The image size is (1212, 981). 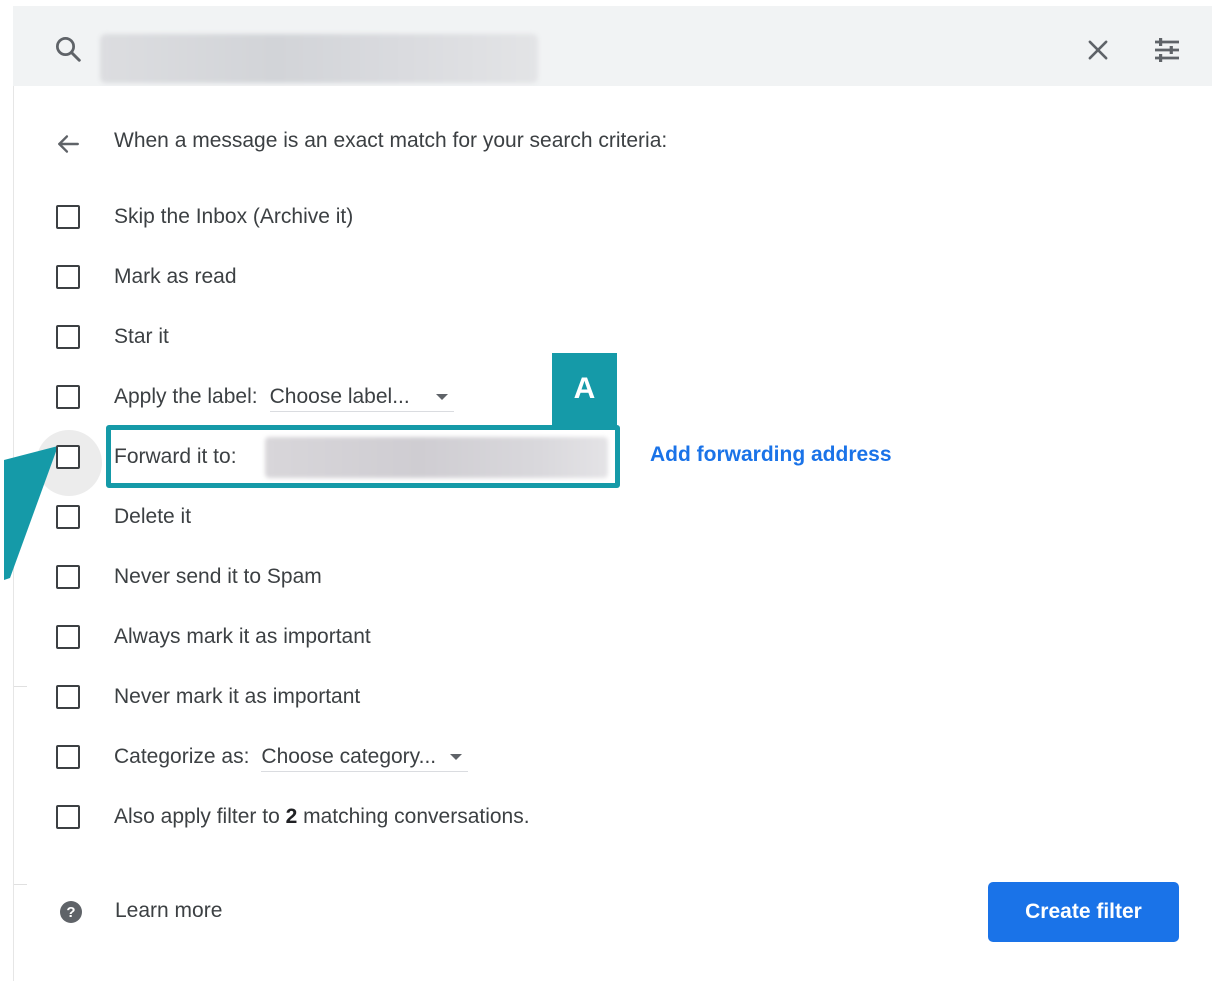 What do you see at coordinates (1083, 912) in the screenshot?
I see `create-filter-button: Create filter` at bounding box center [1083, 912].